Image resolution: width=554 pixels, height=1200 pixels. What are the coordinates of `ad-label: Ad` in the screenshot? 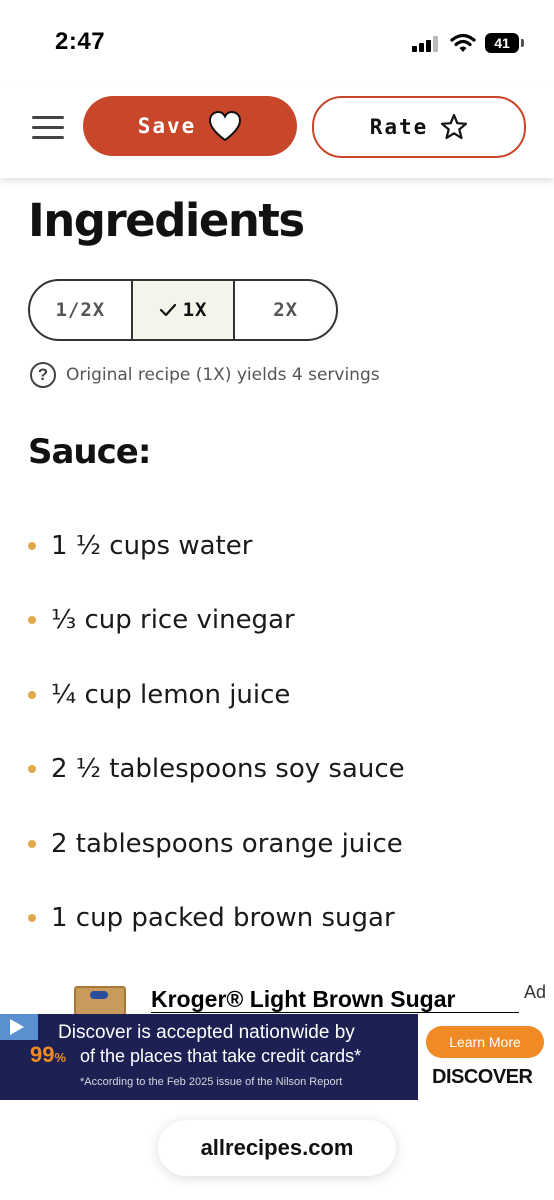 It's located at (535, 992).